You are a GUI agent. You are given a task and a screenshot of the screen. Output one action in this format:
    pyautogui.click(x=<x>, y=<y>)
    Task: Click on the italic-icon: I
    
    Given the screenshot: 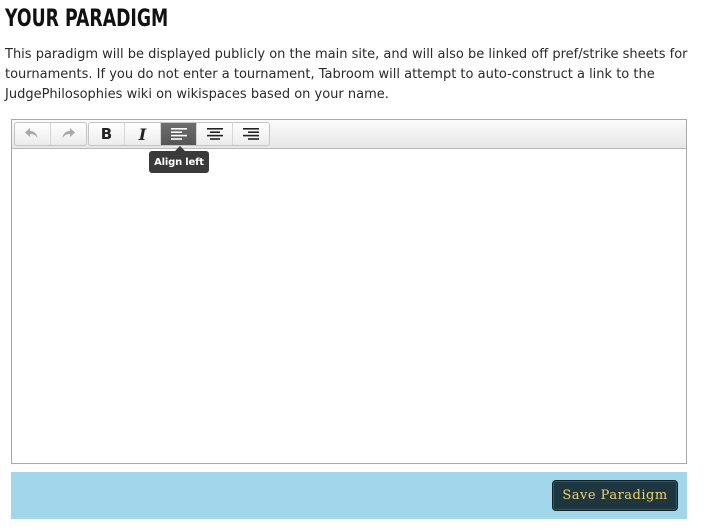 What is the action you would take?
    pyautogui.click(x=142, y=134)
    